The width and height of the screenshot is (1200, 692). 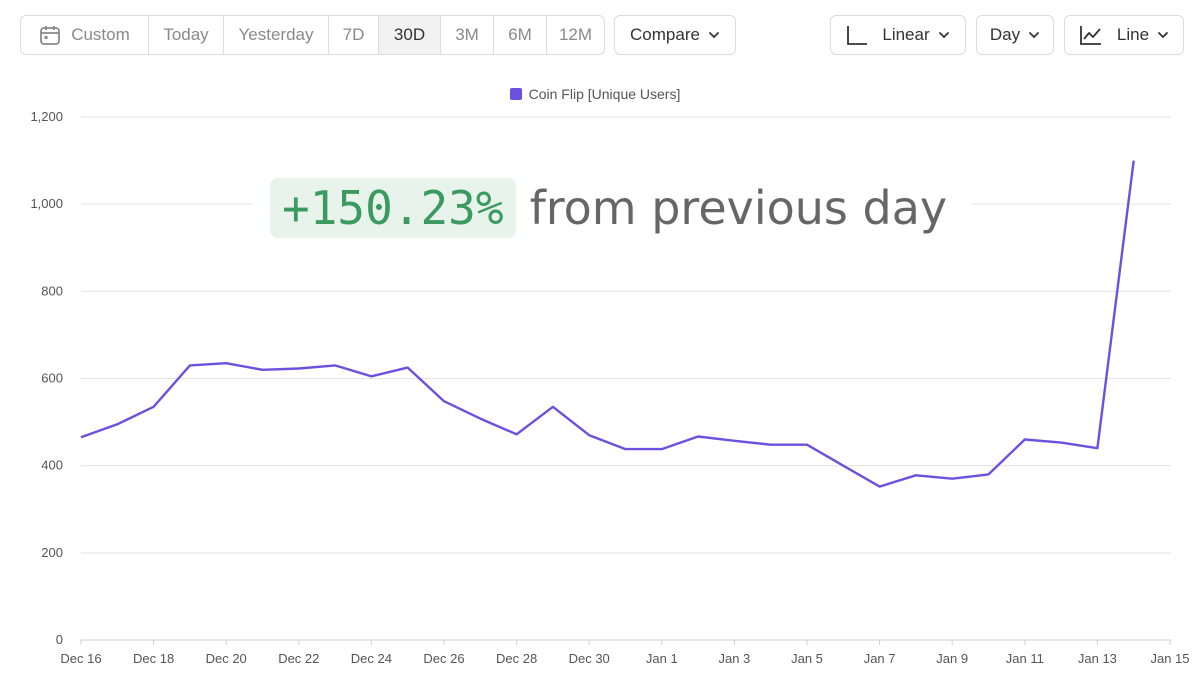 I want to click on change-description: from previous day, so click(x=738, y=208).